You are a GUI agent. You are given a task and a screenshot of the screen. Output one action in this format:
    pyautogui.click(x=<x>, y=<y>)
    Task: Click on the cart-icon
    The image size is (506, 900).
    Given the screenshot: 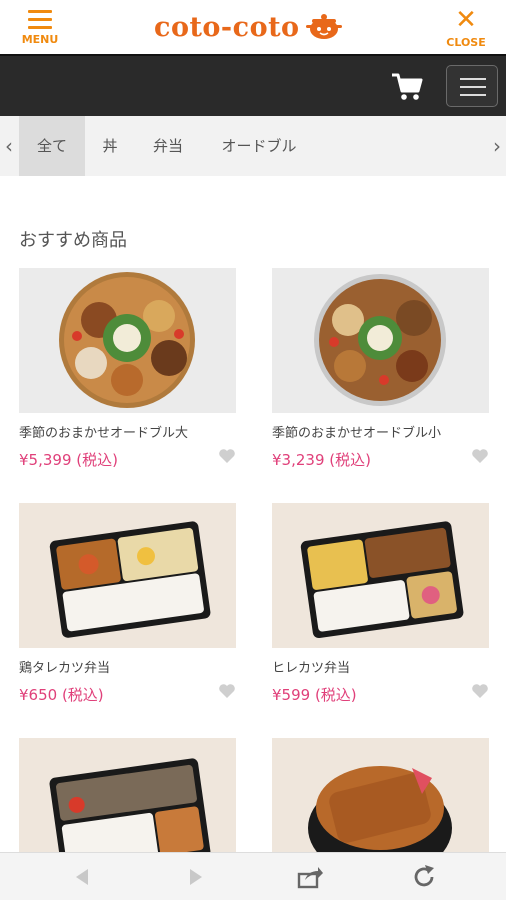 What is the action you would take?
    pyautogui.click(x=407, y=86)
    